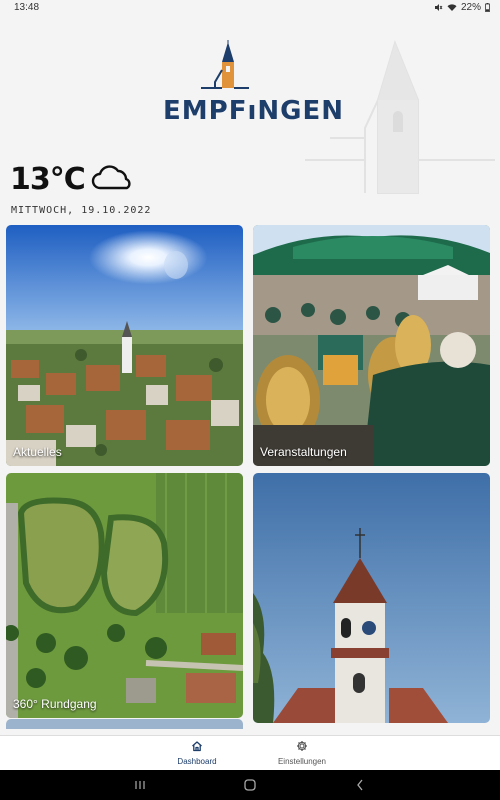  Describe the element at coordinates (487, 7) in the screenshot. I see `battery-icon` at that location.